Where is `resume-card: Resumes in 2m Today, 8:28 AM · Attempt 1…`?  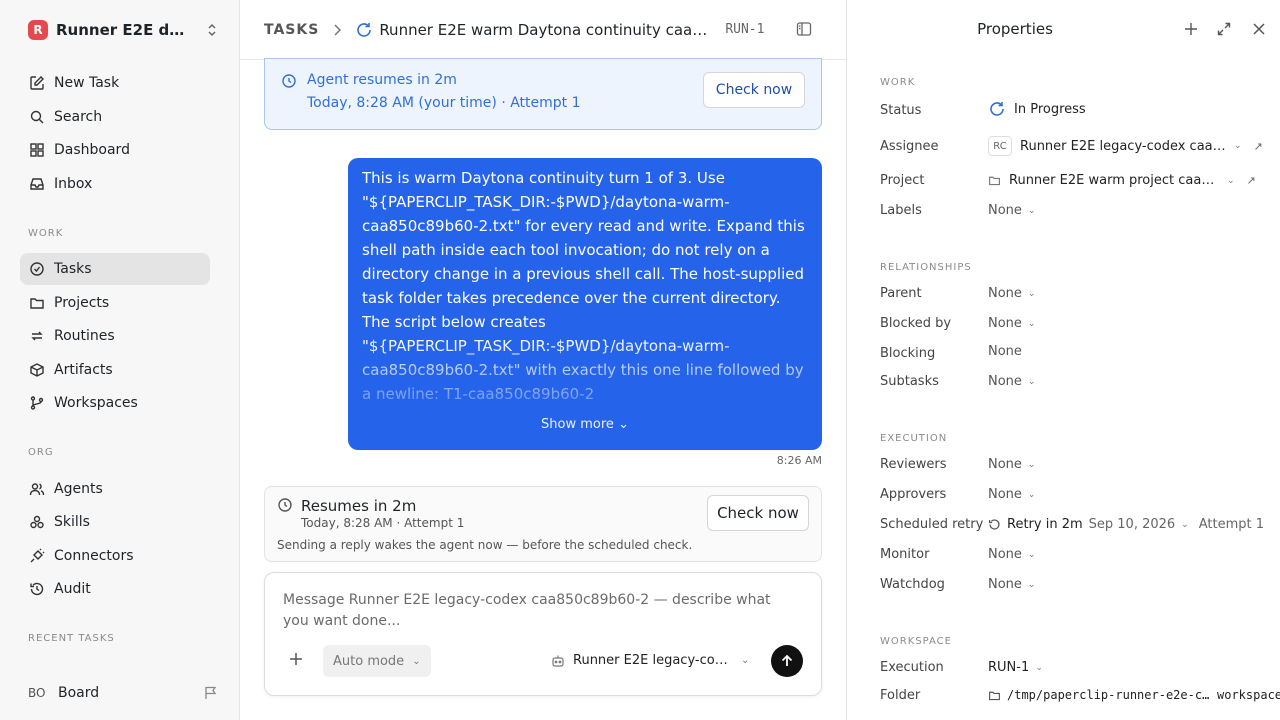 resume-card: Resumes in 2m Today, 8:28 AM · Attempt 1… is located at coordinates (543, 524).